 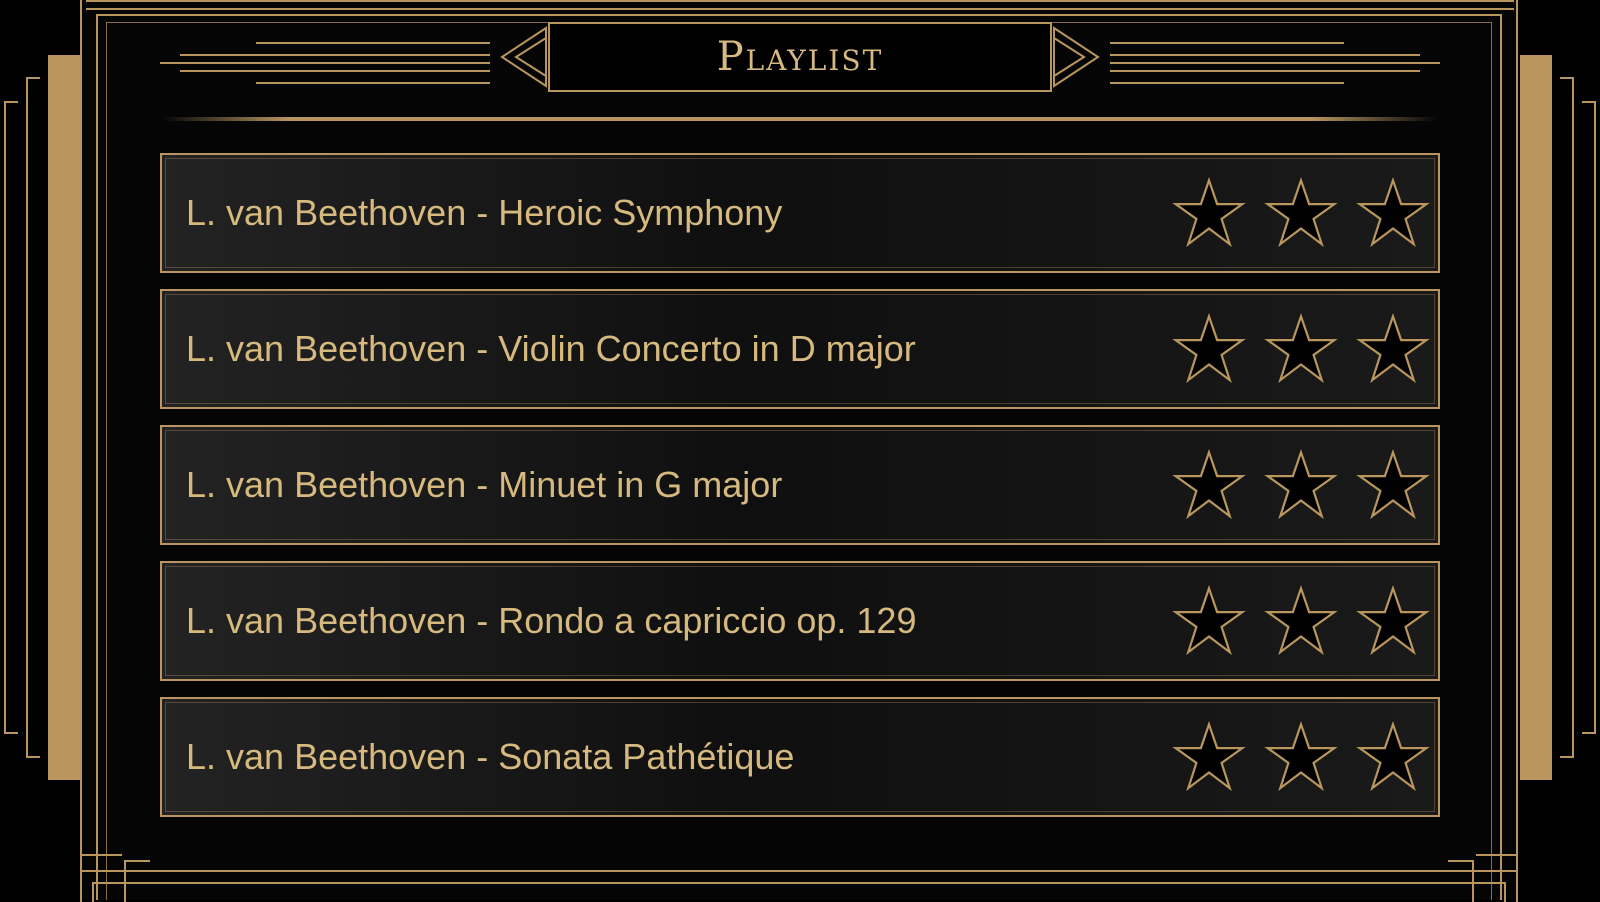 What do you see at coordinates (325, 64) in the screenshot?
I see `header-ornament-left` at bounding box center [325, 64].